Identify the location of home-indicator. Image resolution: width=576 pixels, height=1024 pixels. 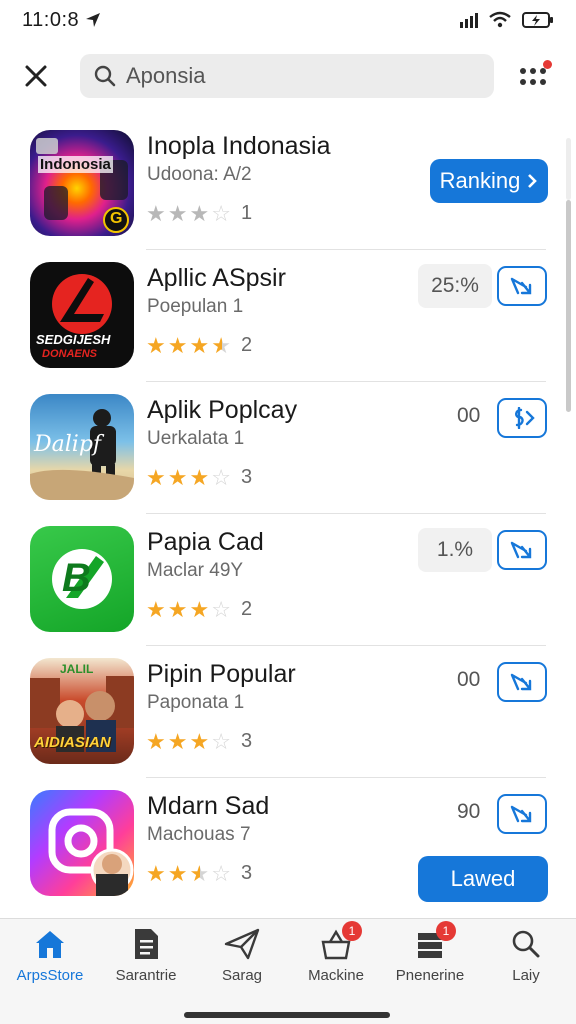
(287, 1015).